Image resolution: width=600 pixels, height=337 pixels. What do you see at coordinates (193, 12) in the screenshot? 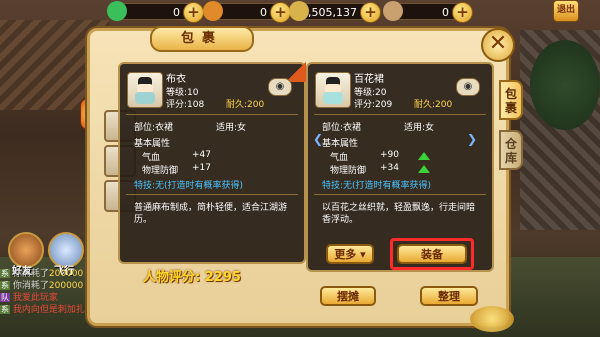
I see `add-jade-button: +` at bounding box center [193, 12].